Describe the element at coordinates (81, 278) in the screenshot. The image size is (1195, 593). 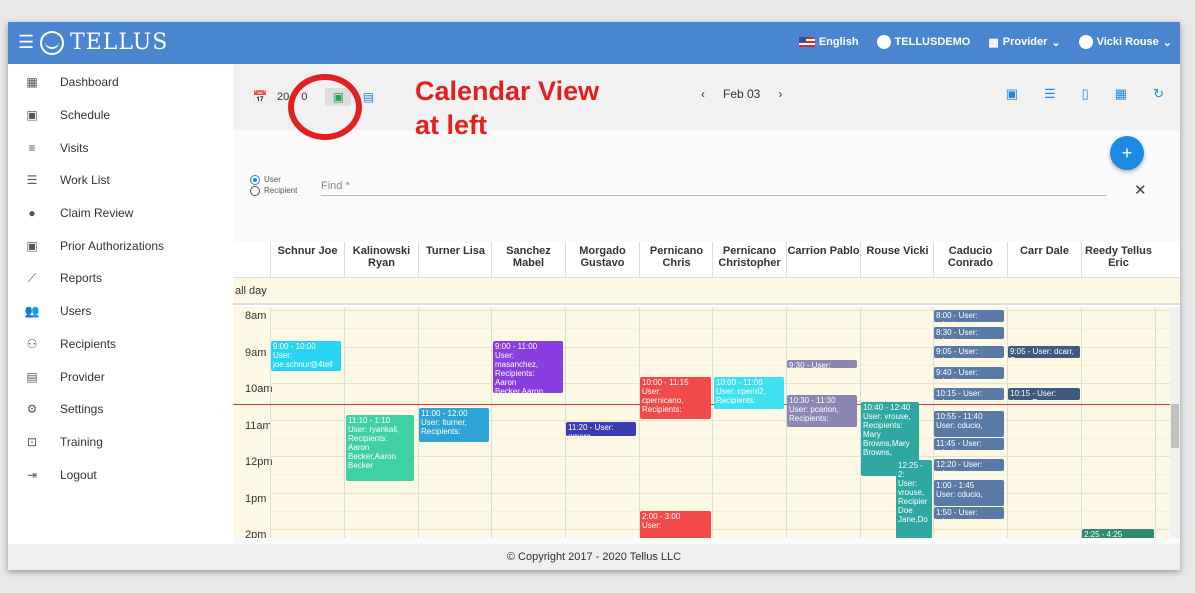
I see `sidebar-item-label: Reports` at that location.